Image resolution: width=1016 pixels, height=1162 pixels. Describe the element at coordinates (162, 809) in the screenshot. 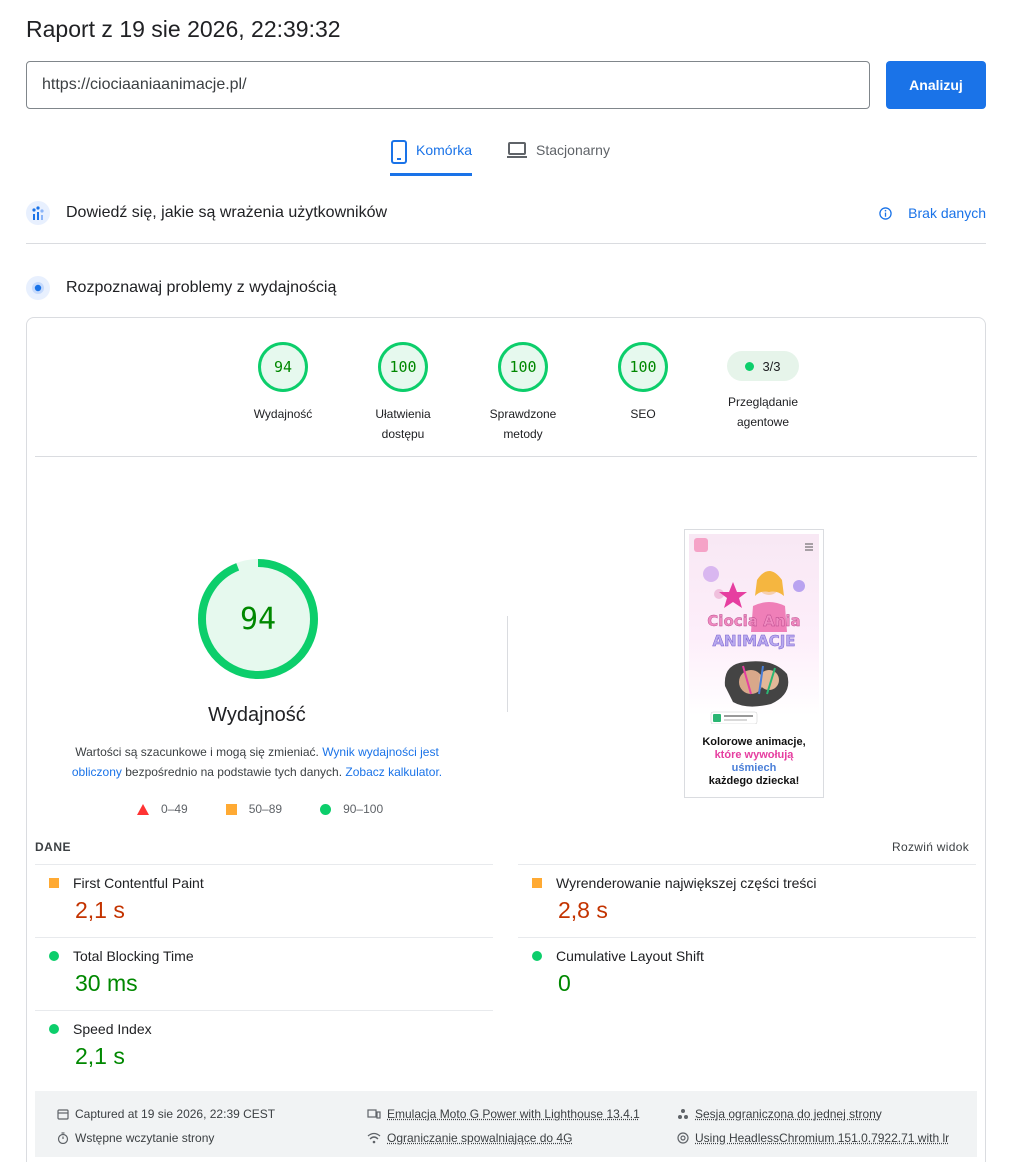

I see `legend-fail: 0–49` at that location.